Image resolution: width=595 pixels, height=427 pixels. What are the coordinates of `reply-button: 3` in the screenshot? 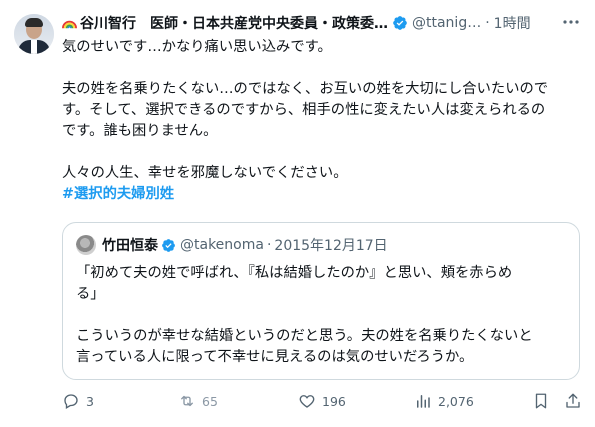 It's located at (78, 401).